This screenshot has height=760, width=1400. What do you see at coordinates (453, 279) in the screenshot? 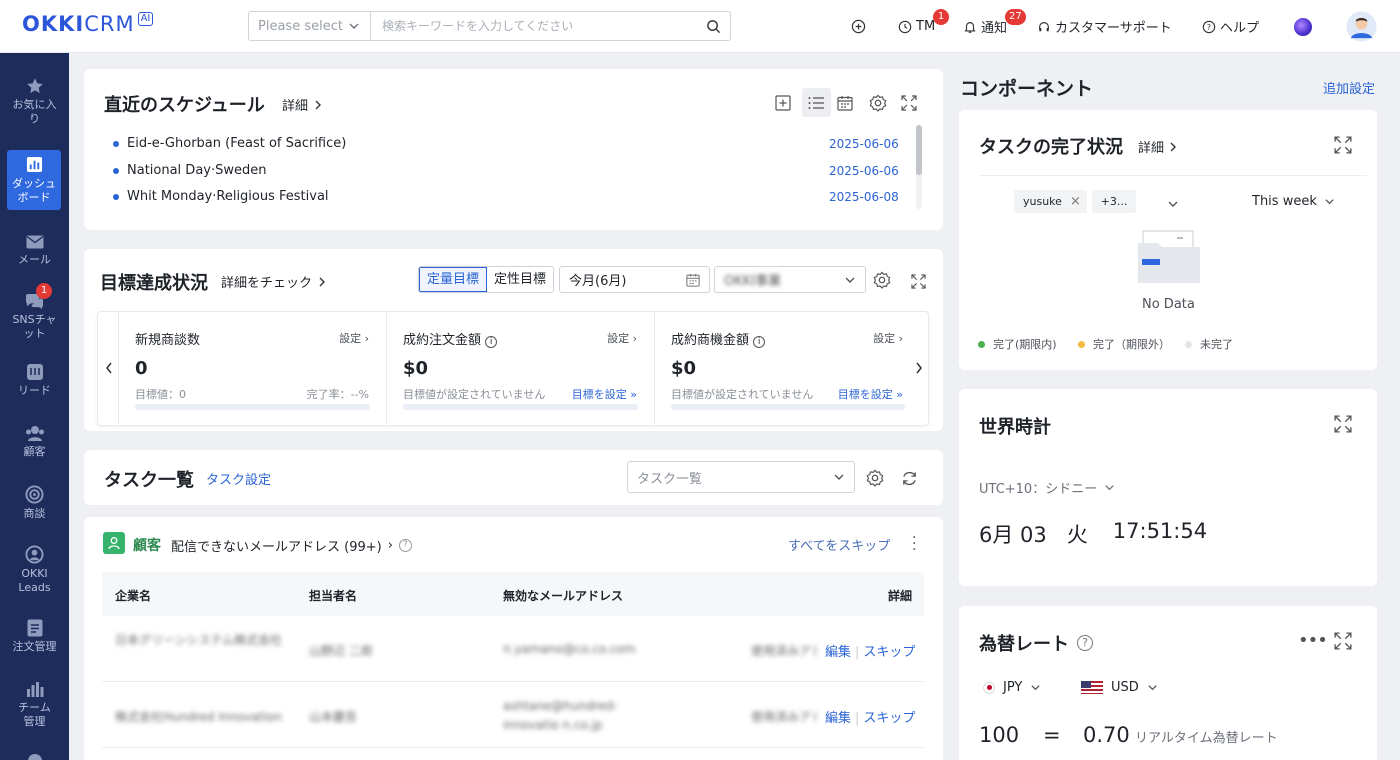
I see `tab-quantitative: 定量目標` at bounding box center [453, 279].